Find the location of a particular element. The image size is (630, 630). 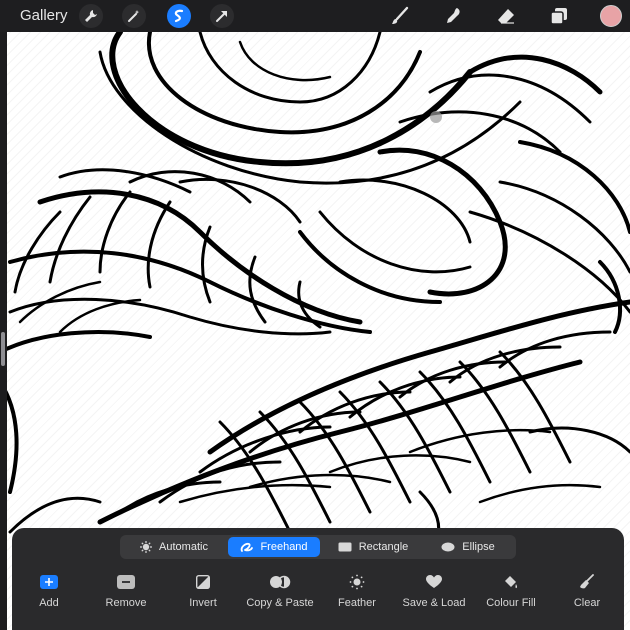

copy-paste-icon is located at coordinates (280, 582).